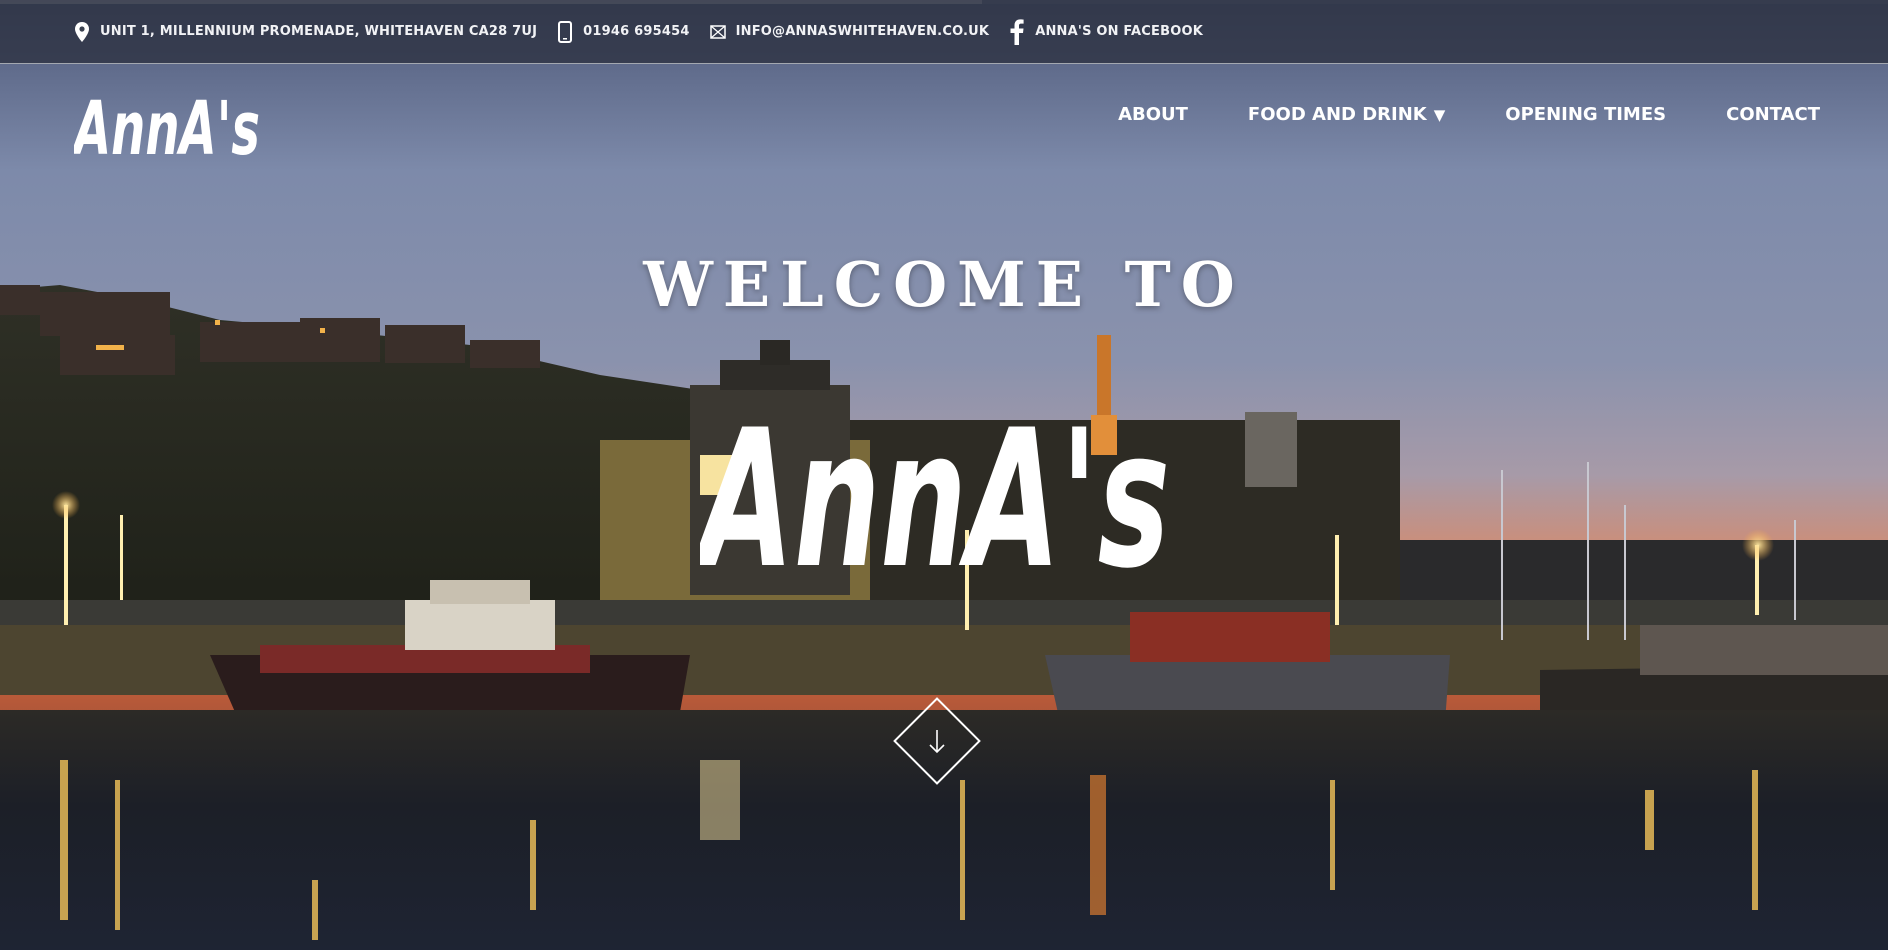  I want to click on annas-logo-mark: AnnA's, so click(165, 129).